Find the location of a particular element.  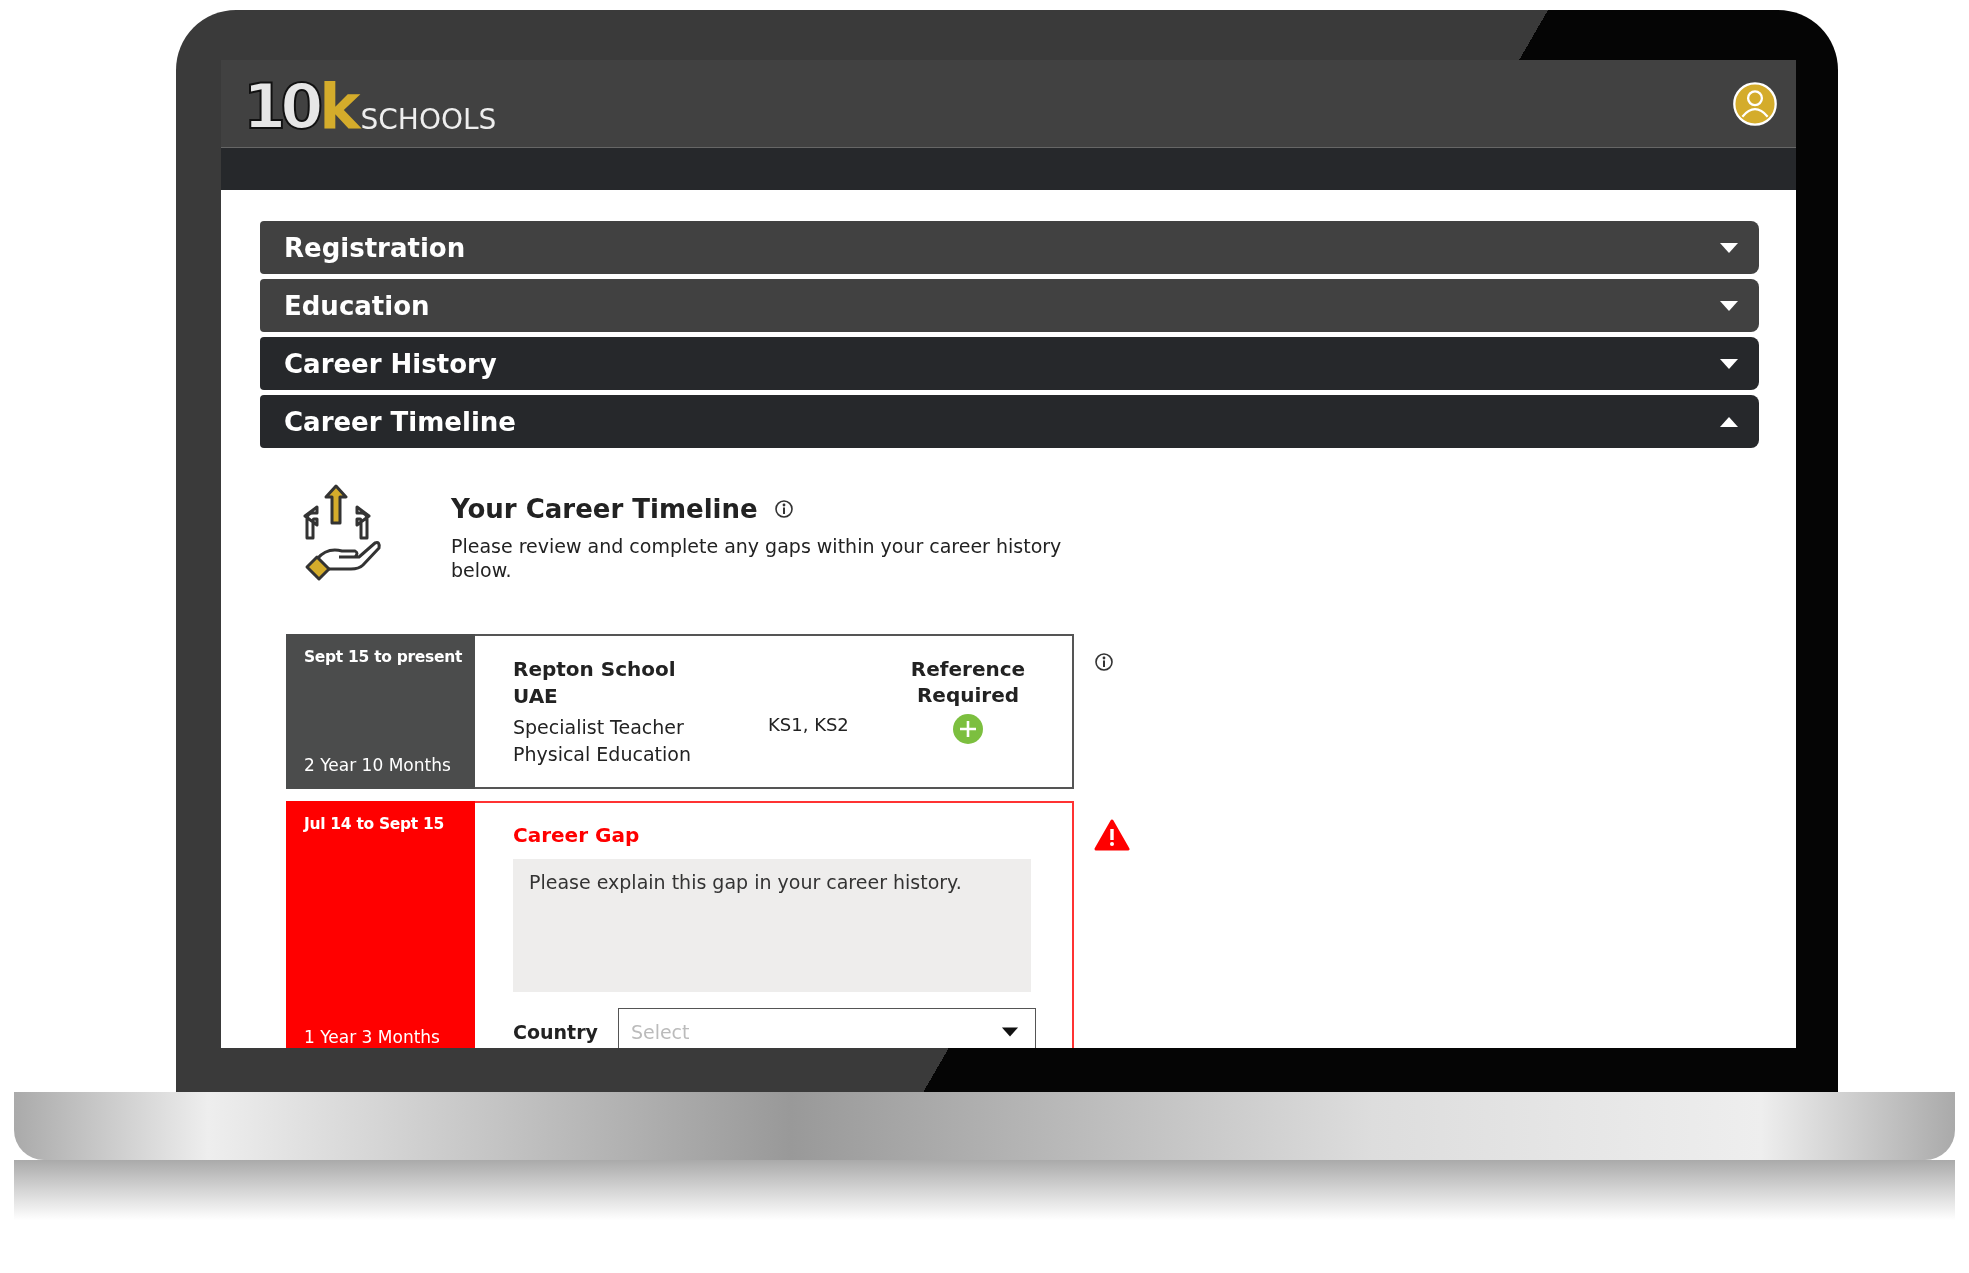

warning-icon is located at coordinates (1112, 835).